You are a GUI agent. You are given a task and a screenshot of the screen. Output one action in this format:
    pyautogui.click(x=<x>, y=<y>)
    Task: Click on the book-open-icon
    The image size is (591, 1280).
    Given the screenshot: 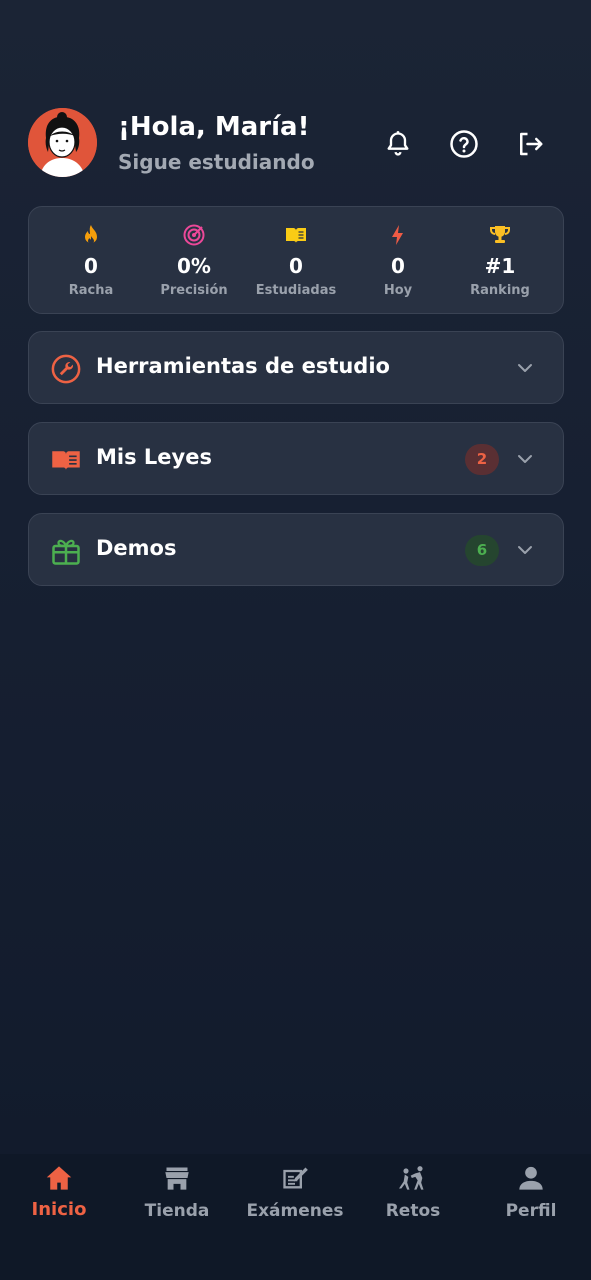 What is the action you would take?
    pyautogui.click(x=296, y=235)
    